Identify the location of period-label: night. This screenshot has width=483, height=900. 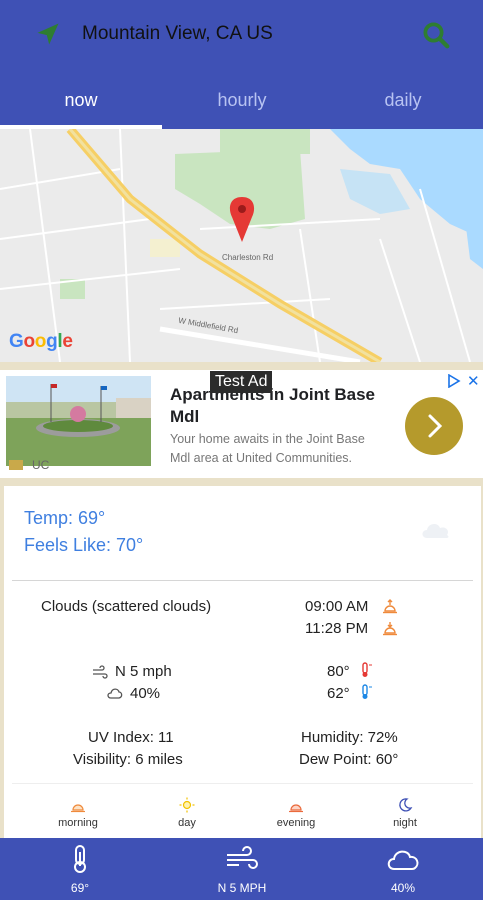
(405, 823).